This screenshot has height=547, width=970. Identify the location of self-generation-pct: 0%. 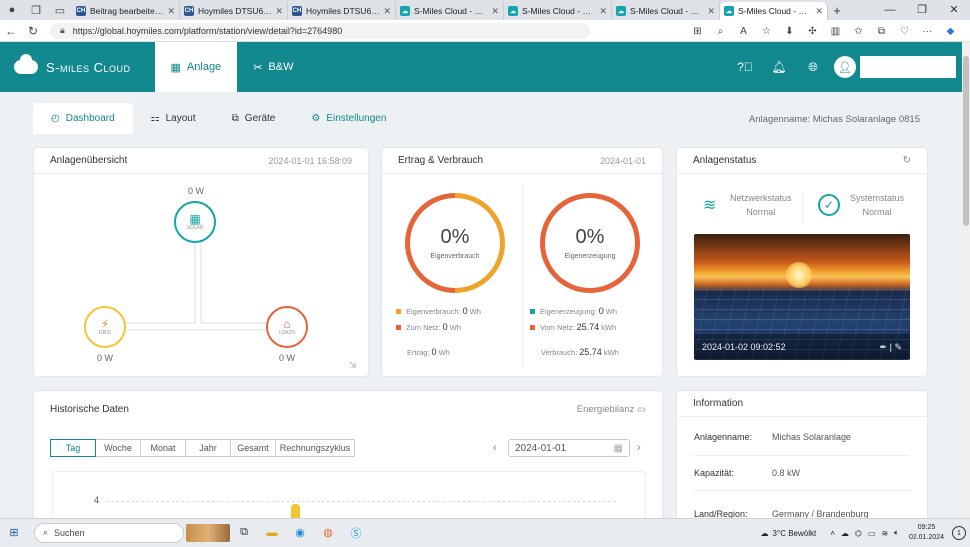
(590, 237).